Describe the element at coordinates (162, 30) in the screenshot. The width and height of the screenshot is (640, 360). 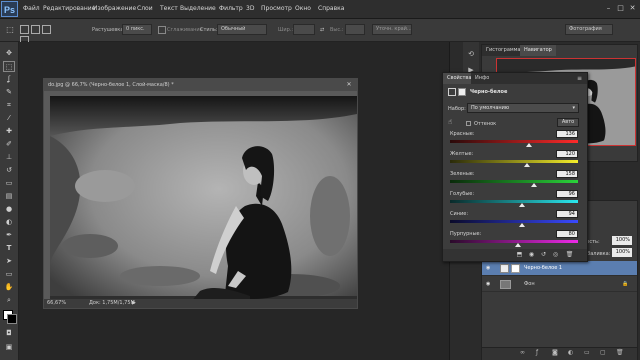
I see `smooth-checkbox` at that location.